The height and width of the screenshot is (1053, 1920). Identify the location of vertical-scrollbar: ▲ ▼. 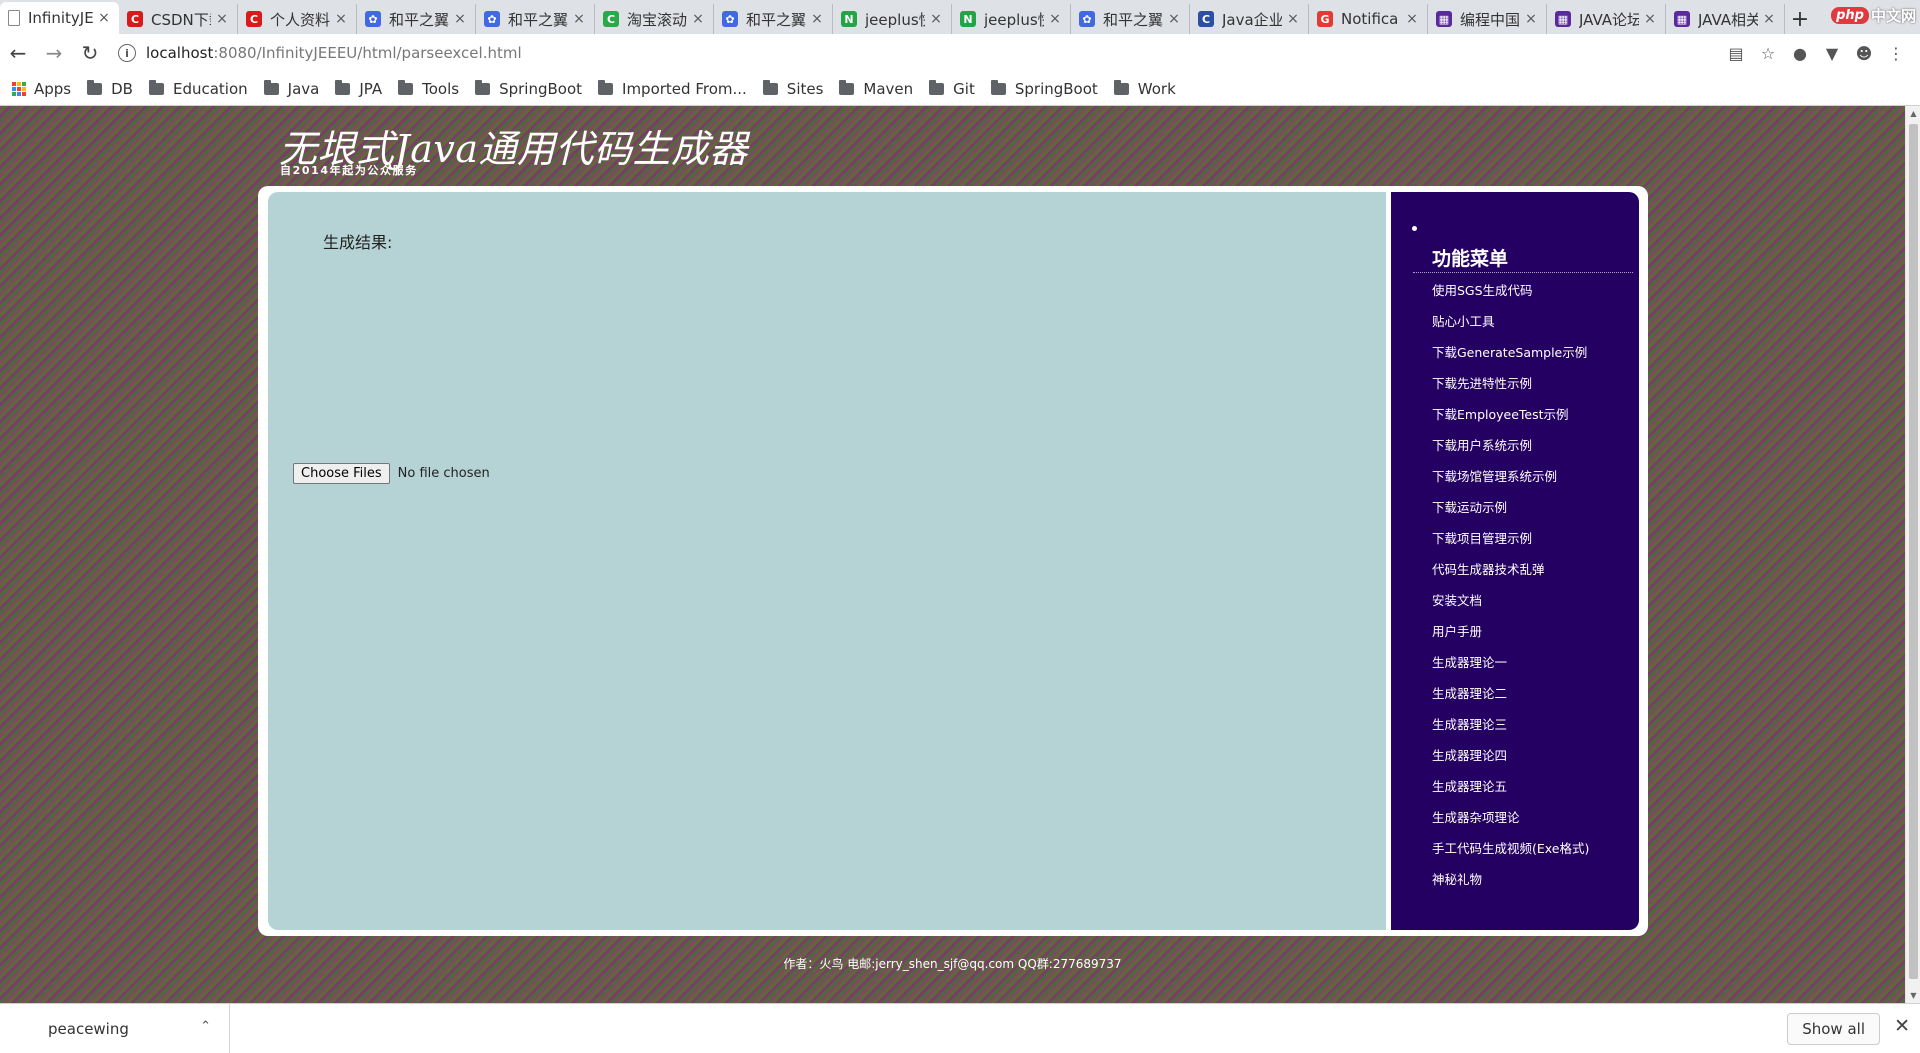
(1912, 554).